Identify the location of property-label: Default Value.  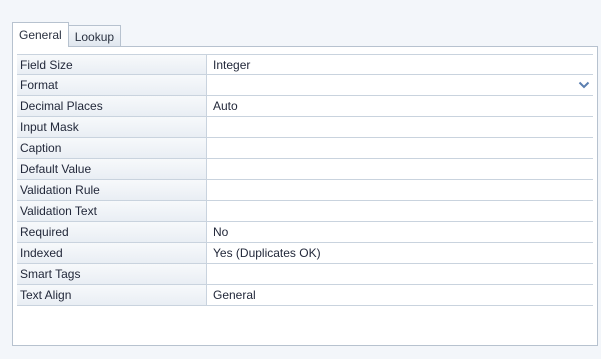
(112, 169).